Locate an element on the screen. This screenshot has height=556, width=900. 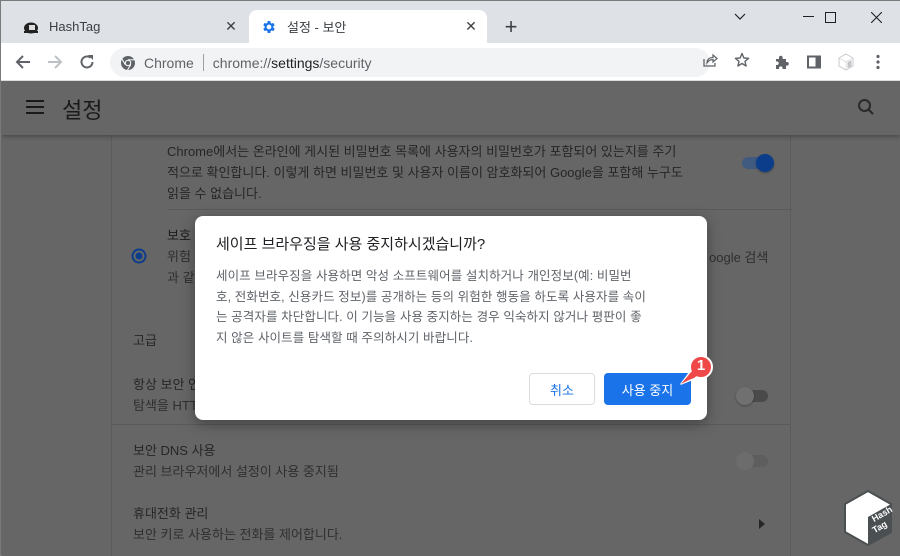
side-panel-icon is located at coordinates (814, 62).